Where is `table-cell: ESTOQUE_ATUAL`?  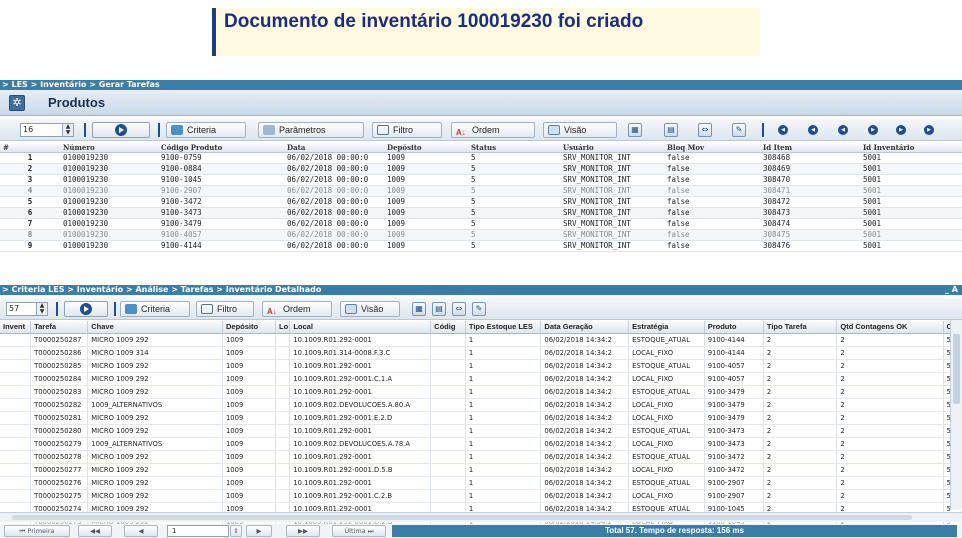
table-cell: ESTOQUE_ATUAL is located at coordinates (666, 366).